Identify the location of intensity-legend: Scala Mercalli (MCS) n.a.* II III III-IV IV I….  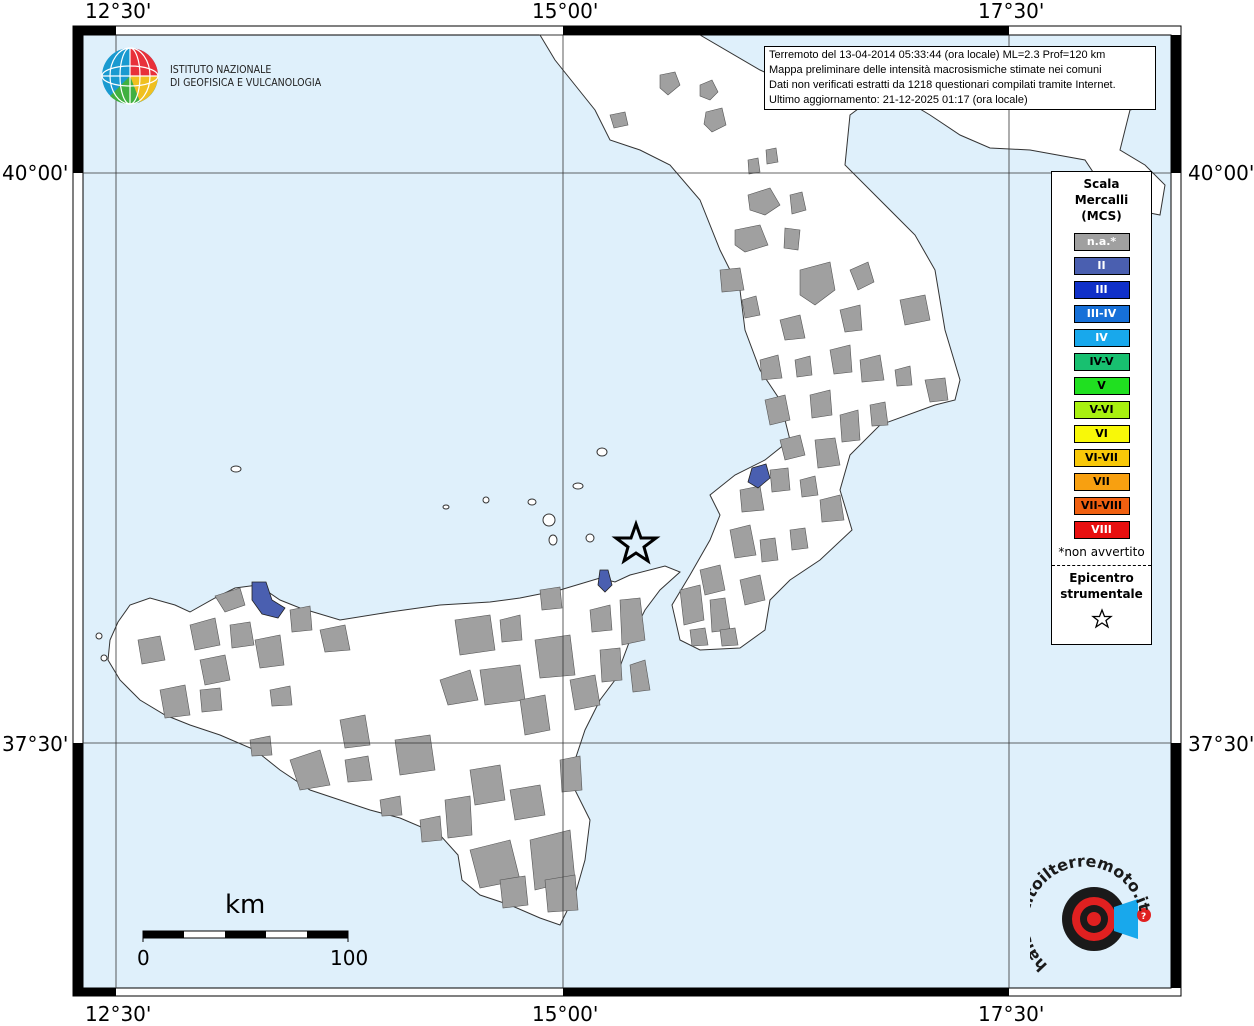
(1101, 408).